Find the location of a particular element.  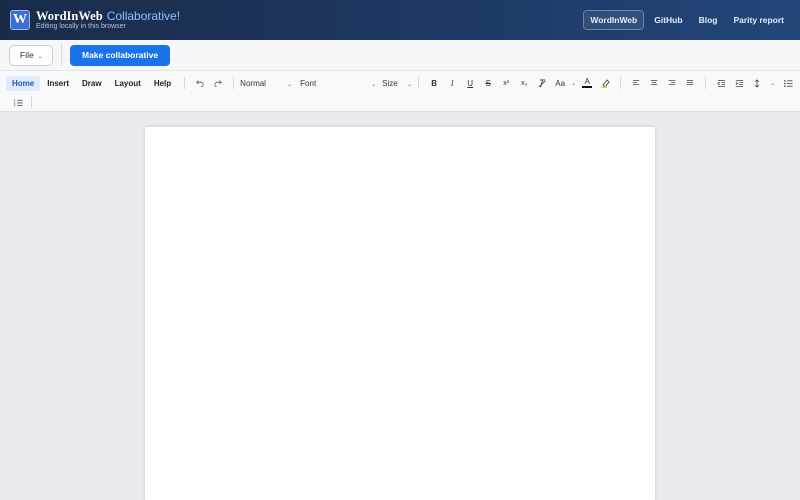

bold-button: B is located at coordinates (434, 83).